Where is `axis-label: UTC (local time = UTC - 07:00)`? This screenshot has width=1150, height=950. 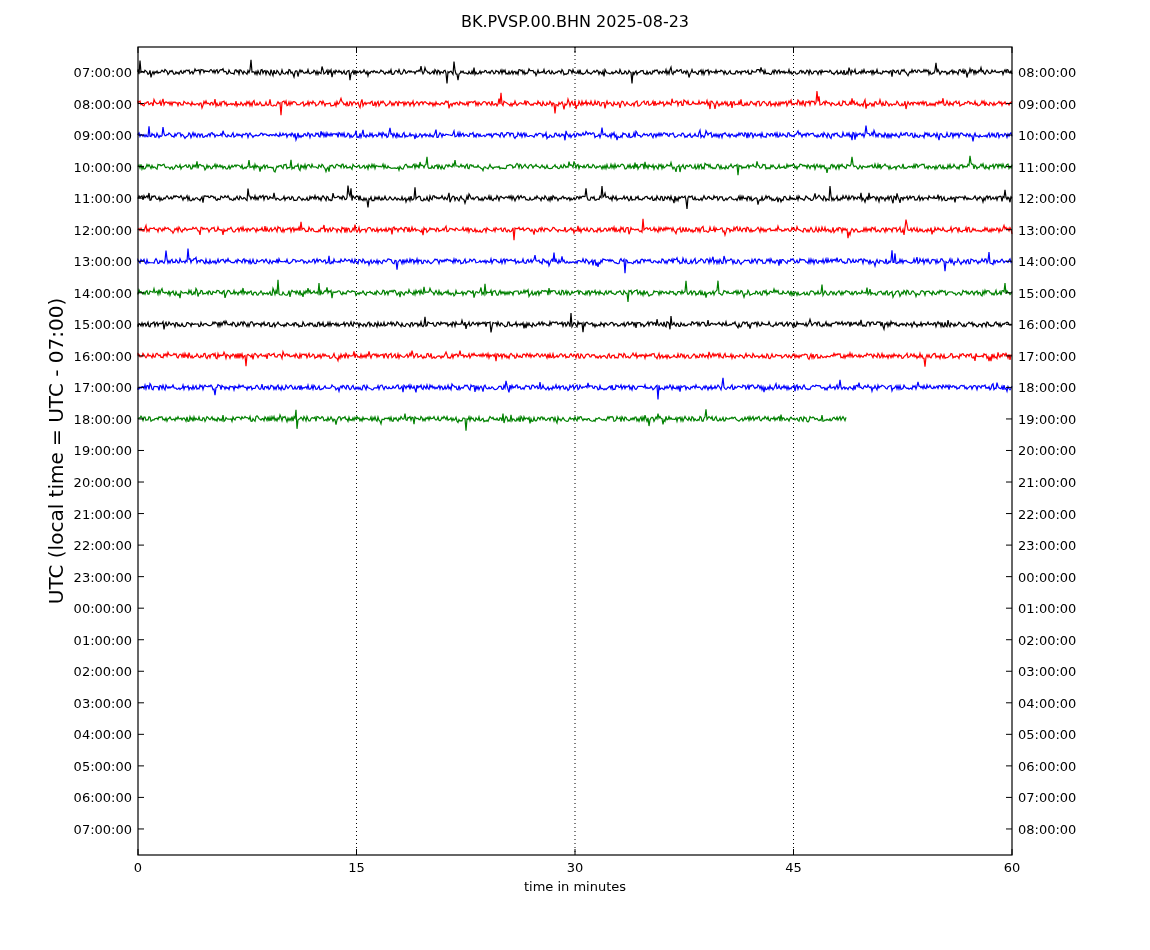 axis-label: UTC (local time = UTC - 07:00) is located at coordinates (56, 451).